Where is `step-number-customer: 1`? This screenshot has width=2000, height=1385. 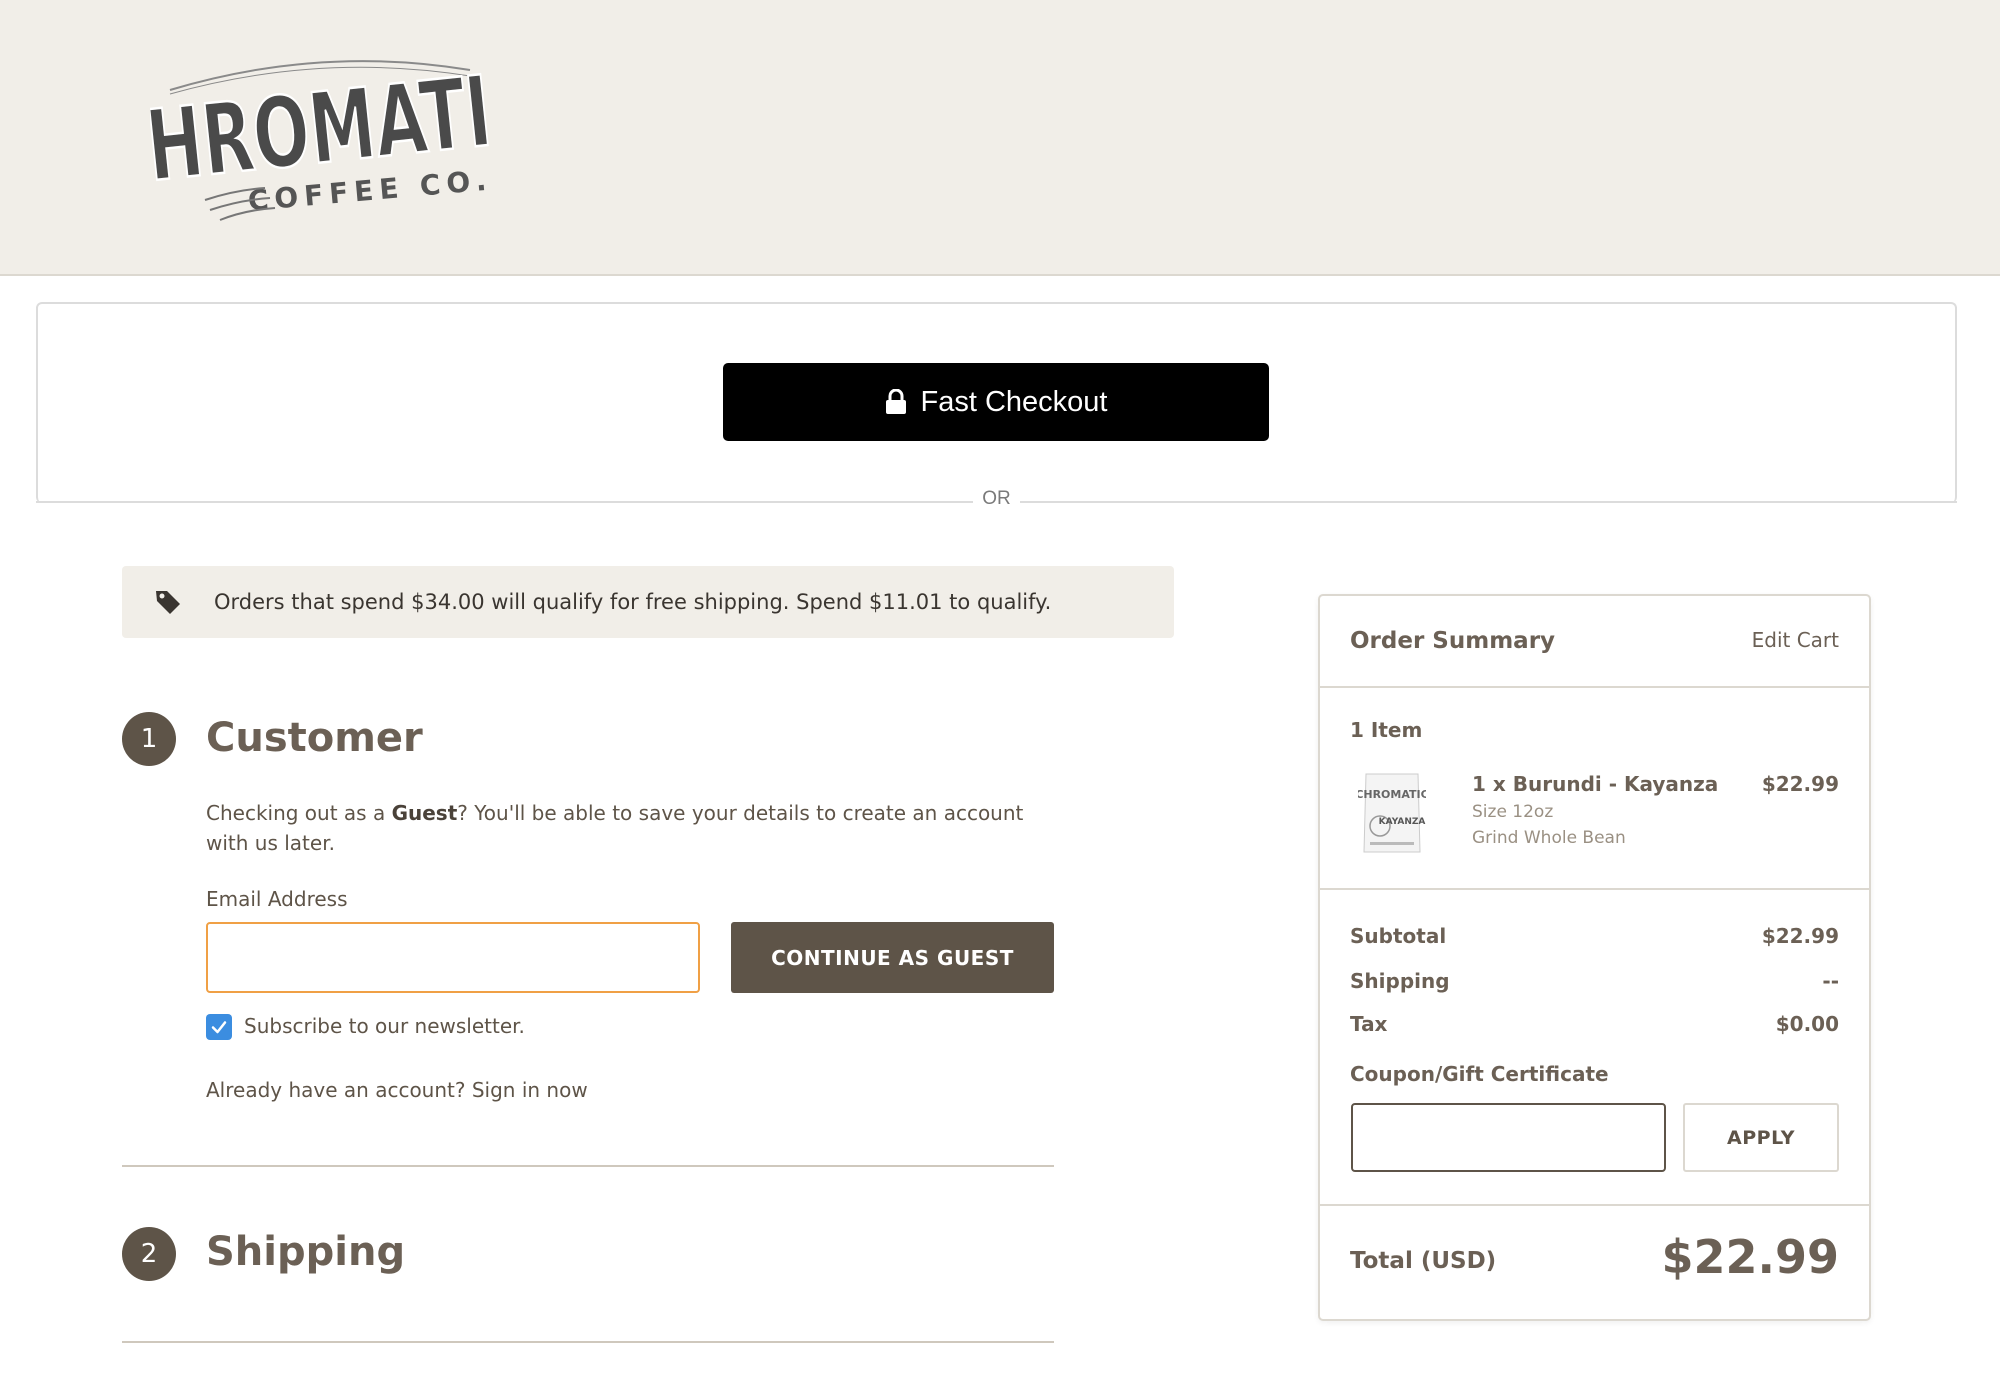 step-number-customer: 1 is located at coordinates (149, 739).